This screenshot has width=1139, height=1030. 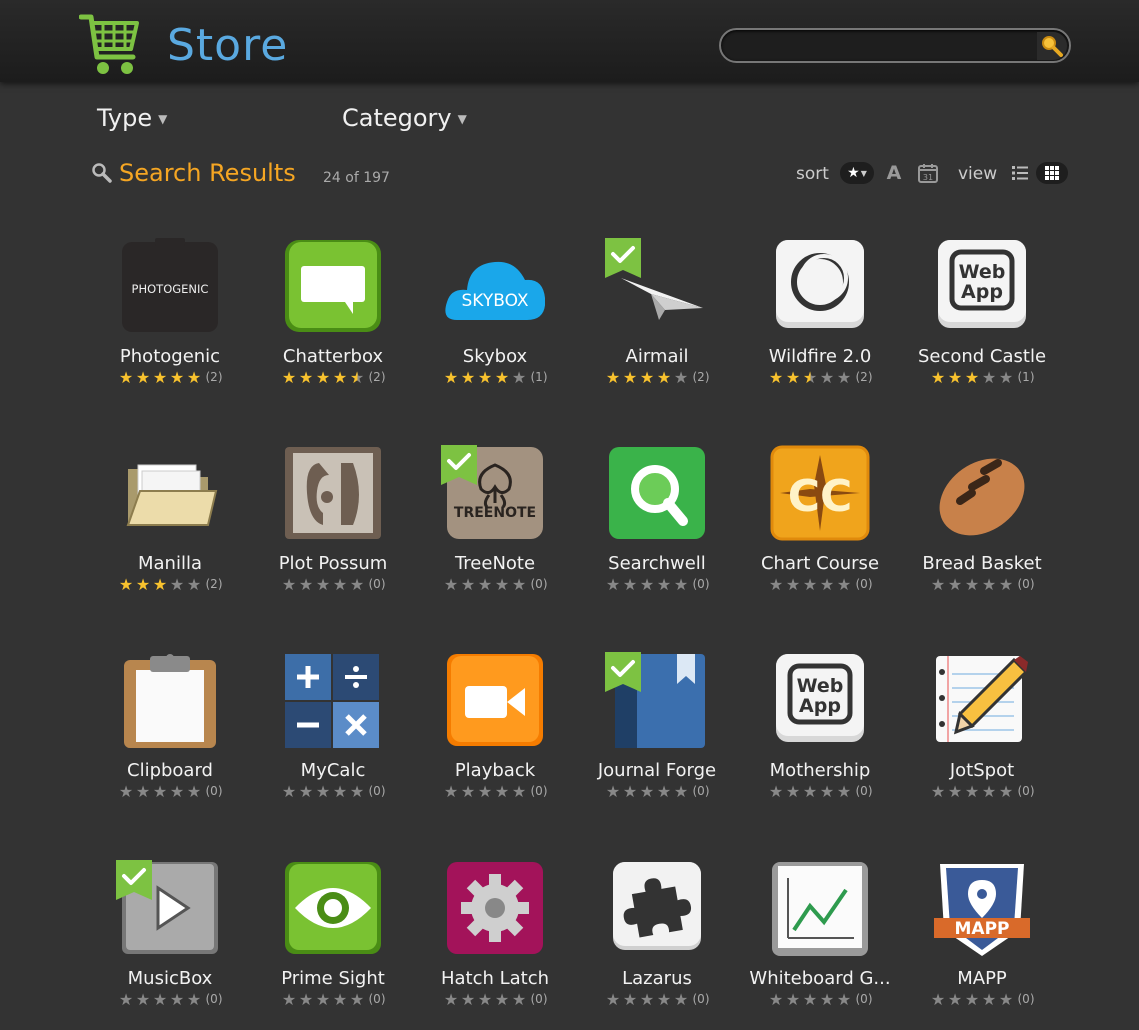 What do you see at coordinates (170, 288) in the screenshot?
I see `photogenic-icon: PHOTOGENIC` at bounding box center [170, 288].